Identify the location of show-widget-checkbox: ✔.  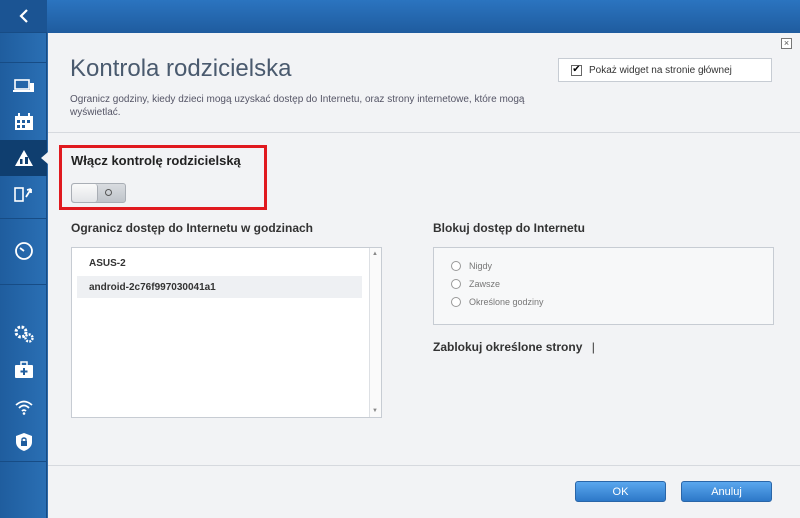
(576, 70).